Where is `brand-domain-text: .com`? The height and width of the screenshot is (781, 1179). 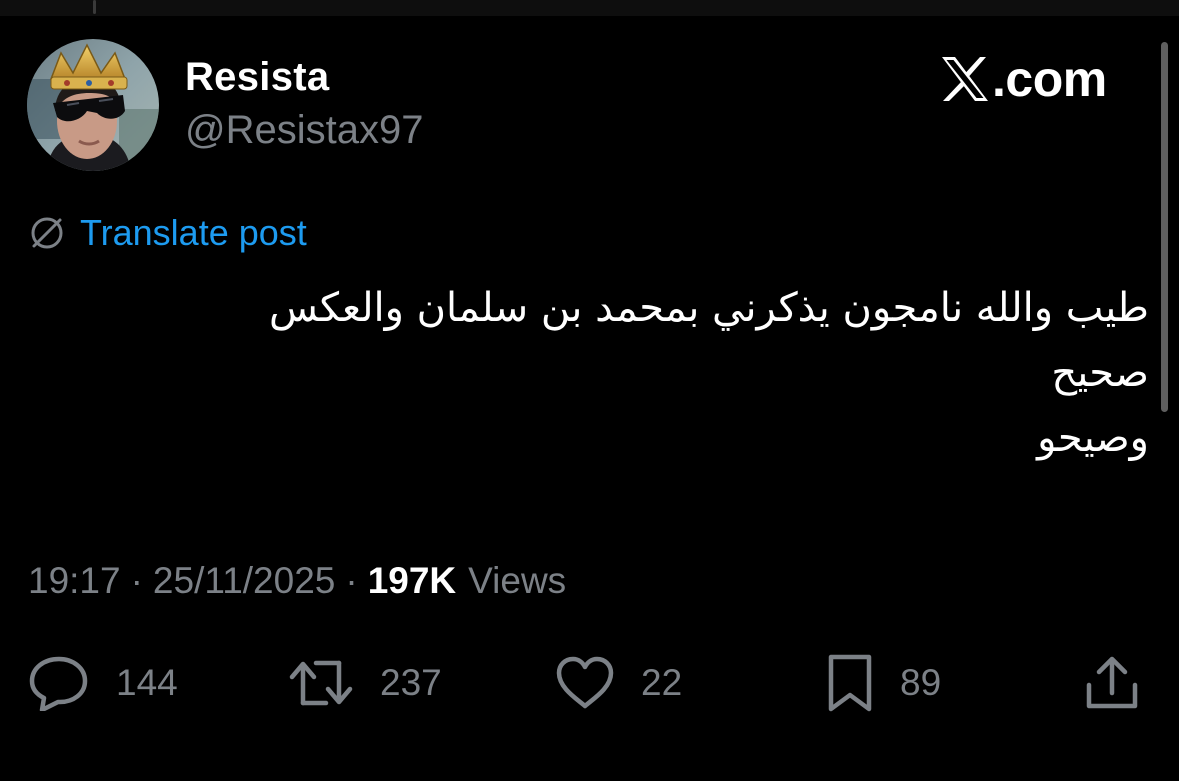
brand-domain-text: .com is located at coordinates (1049, 79).